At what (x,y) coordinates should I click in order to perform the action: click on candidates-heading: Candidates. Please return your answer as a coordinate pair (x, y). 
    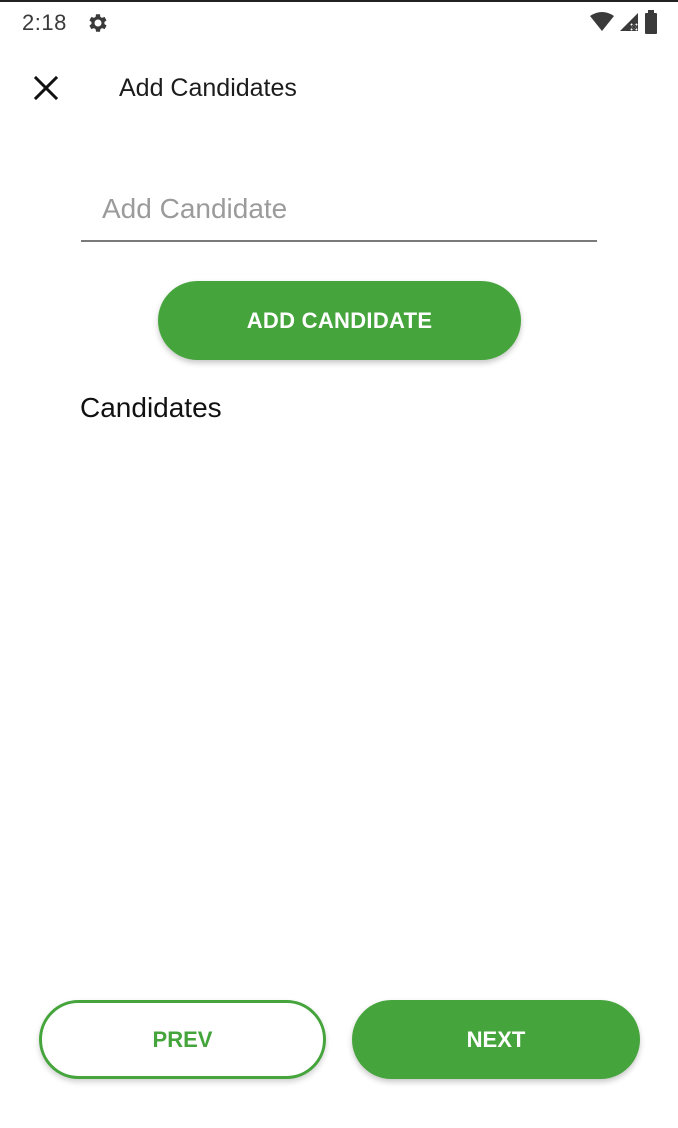
    Looking at the image, I should click on (151, 407).